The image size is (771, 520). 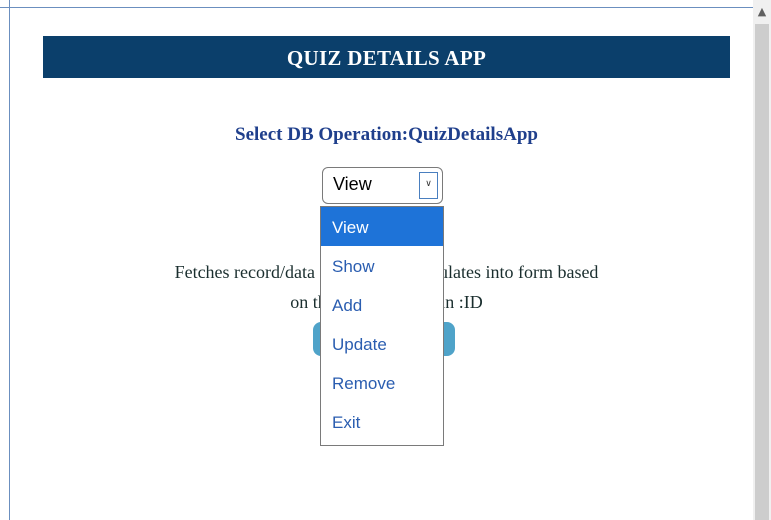 I want to click on frame-left-border, so click(x=5, y=260).